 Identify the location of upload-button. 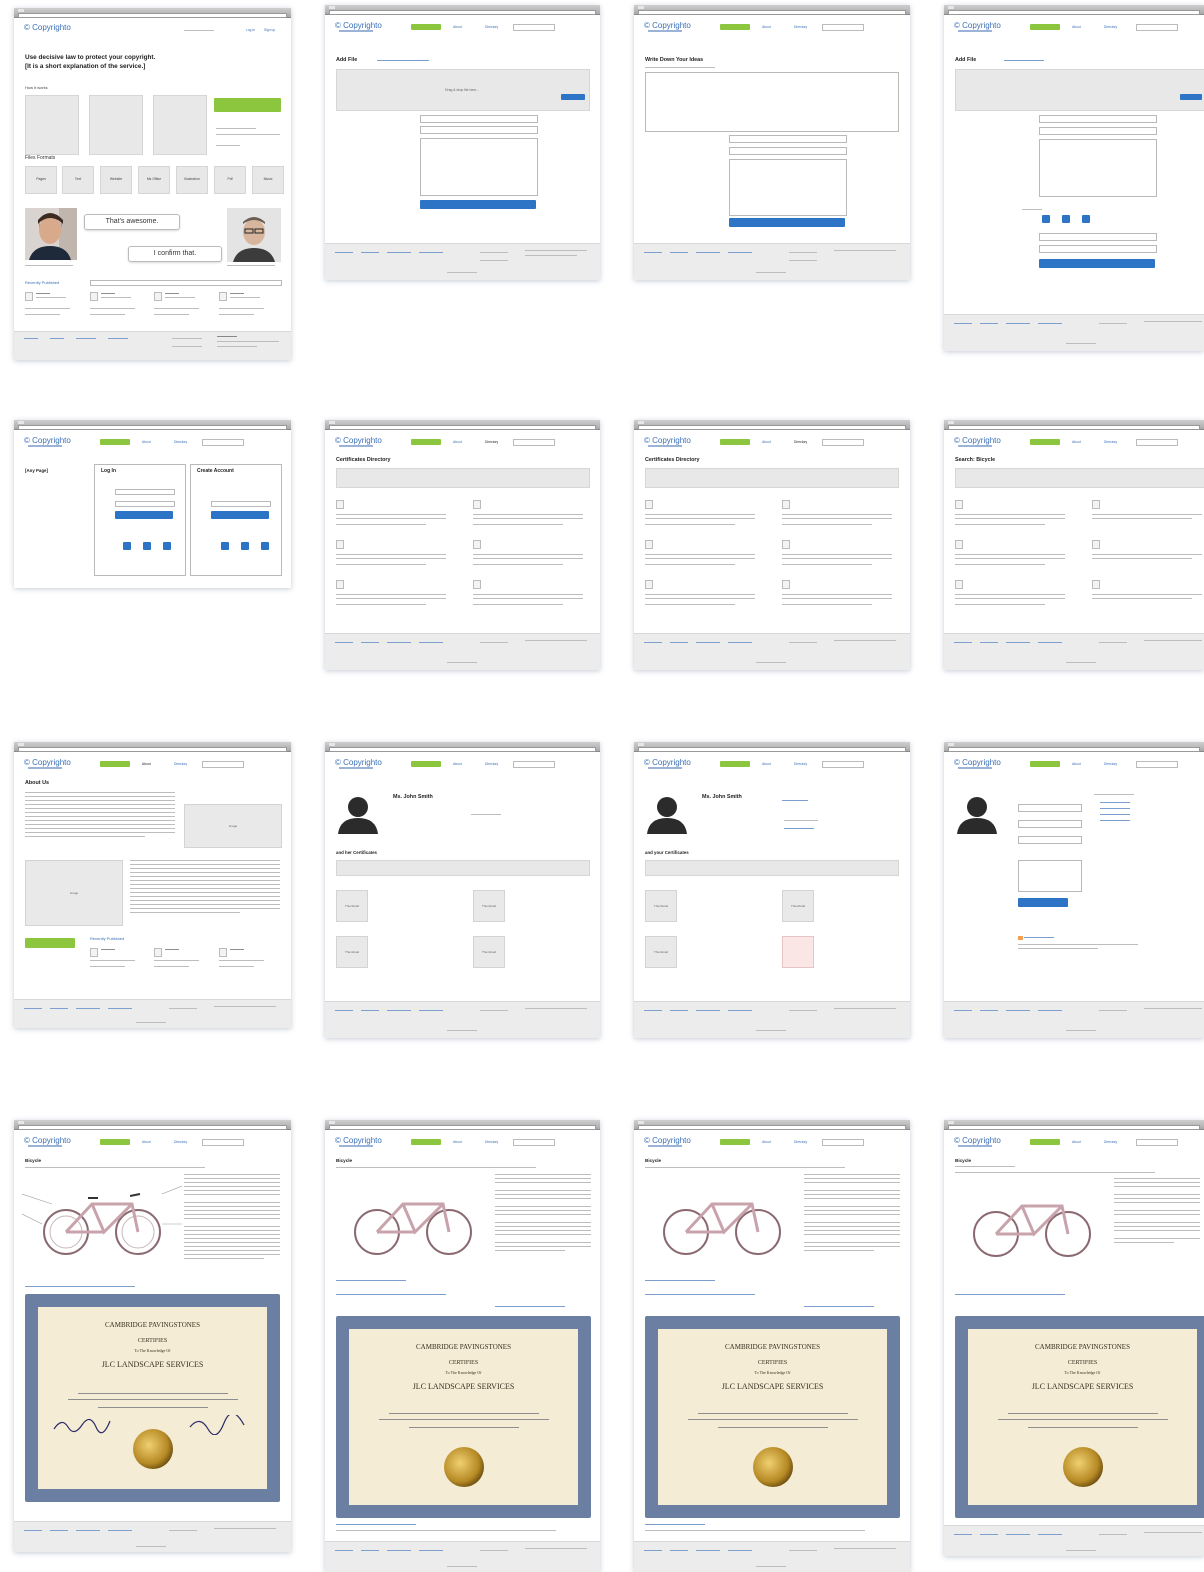
(1191, 97).